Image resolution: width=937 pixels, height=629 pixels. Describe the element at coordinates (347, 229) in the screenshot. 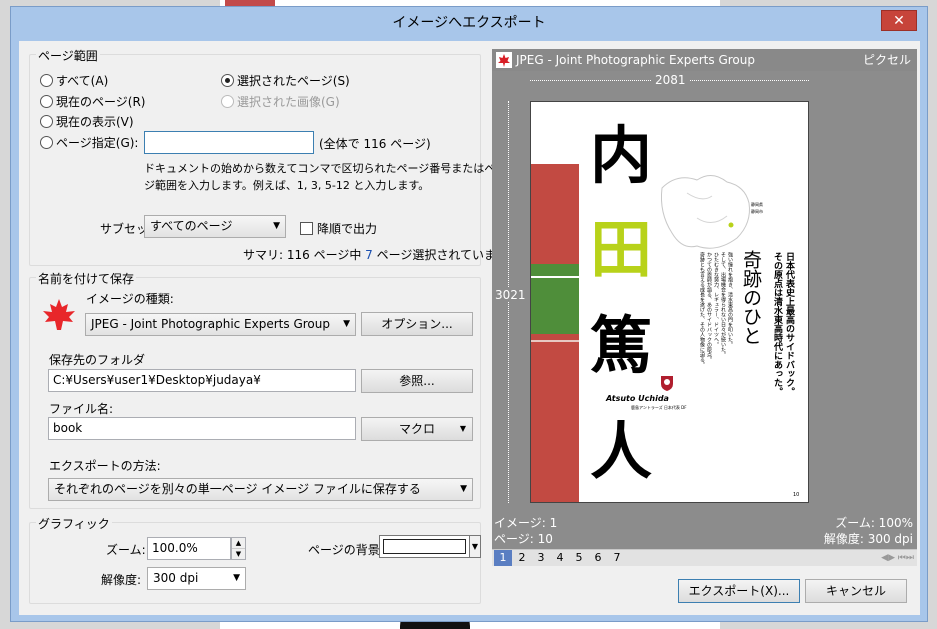

I see `reverse-order-label: 降順で出力` at that location.